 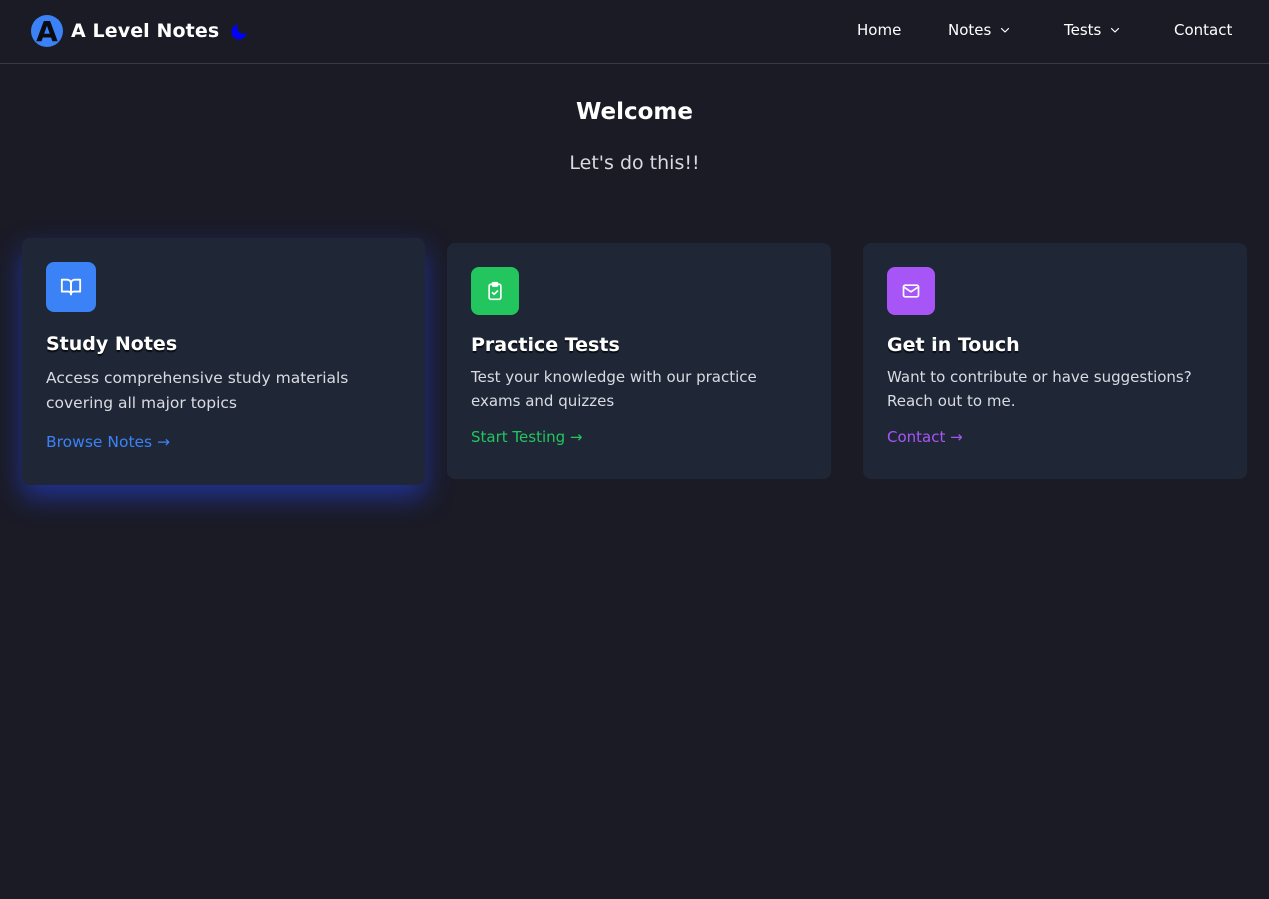 What do you see at coordinates (71, 287) in the screenshot?
I see `book-icon` at bounding box center [71, 287].